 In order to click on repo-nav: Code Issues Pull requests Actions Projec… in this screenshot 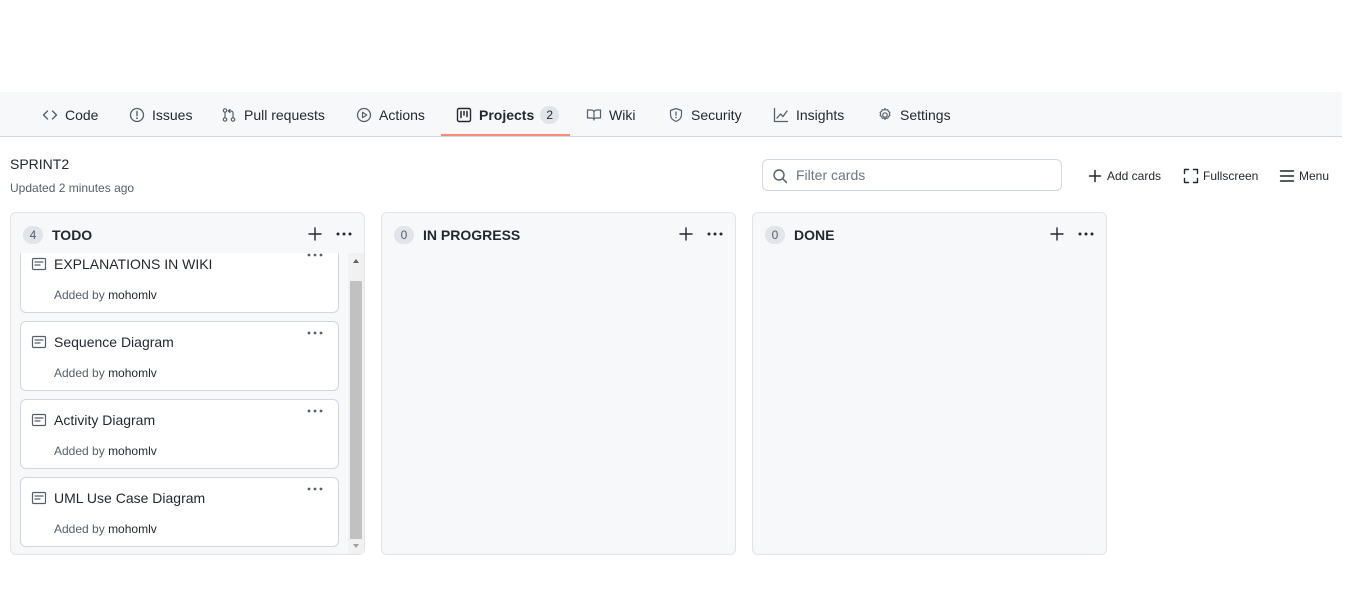, I will do `click(671, 114)`.